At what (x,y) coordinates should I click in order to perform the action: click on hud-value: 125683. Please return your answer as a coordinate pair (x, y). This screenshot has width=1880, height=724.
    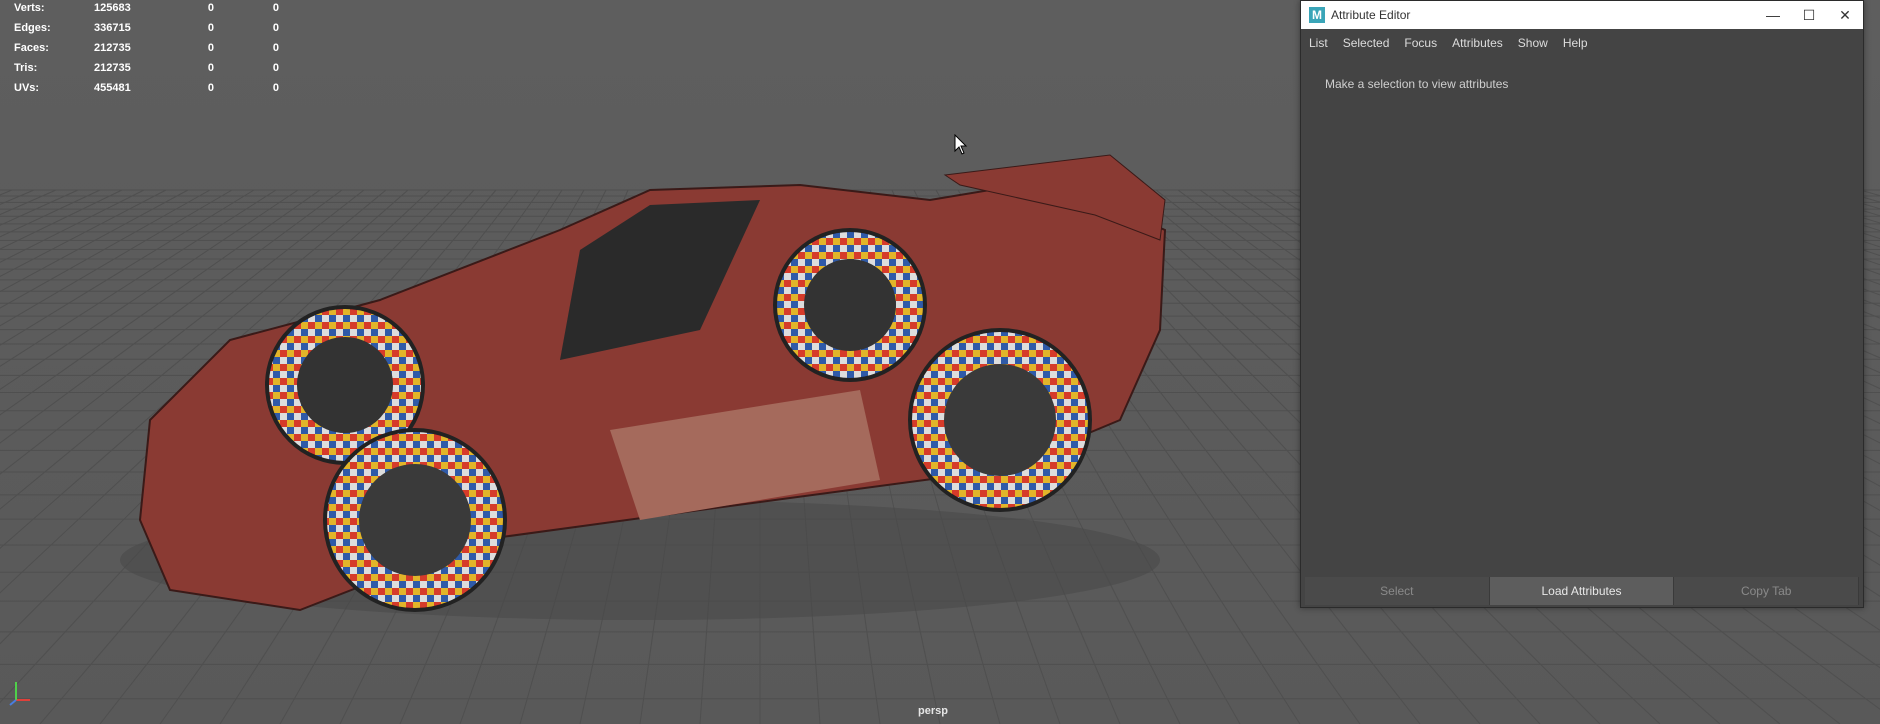
    Looking at the image, I should click on (112, 8).